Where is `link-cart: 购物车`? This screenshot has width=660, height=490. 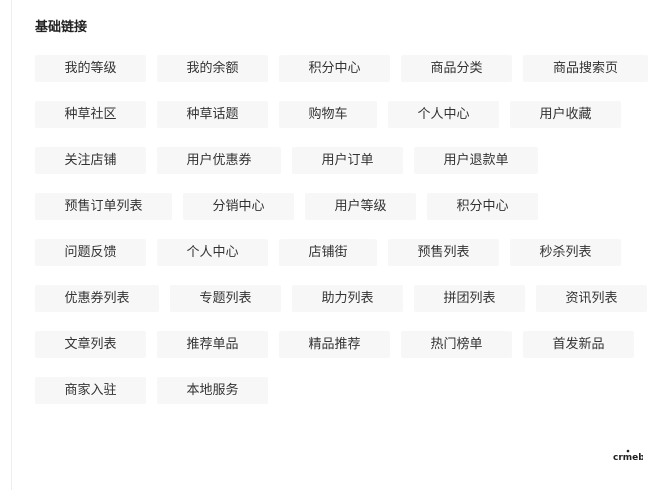 link-cart: 购物车 is located at coordinates (328, 114).